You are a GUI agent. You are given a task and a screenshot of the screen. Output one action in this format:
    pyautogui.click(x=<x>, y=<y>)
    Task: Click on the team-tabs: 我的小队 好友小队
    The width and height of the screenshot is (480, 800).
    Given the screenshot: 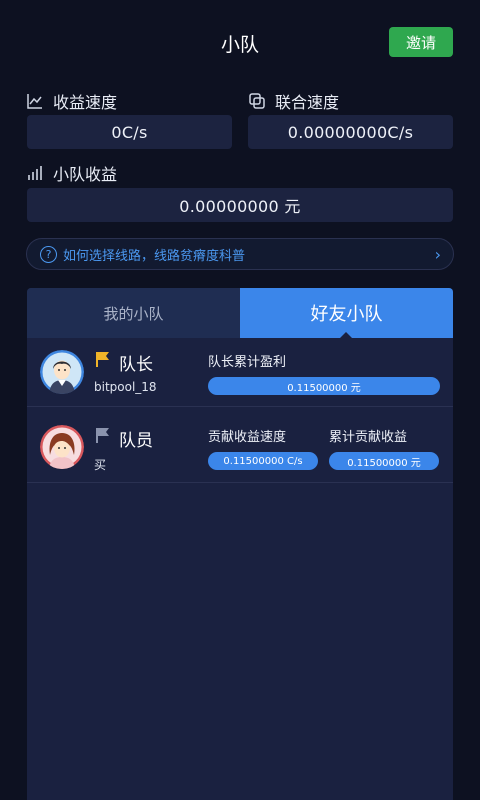 What is the action you would take?
    pyautogui.click(x=240, y=313)
    